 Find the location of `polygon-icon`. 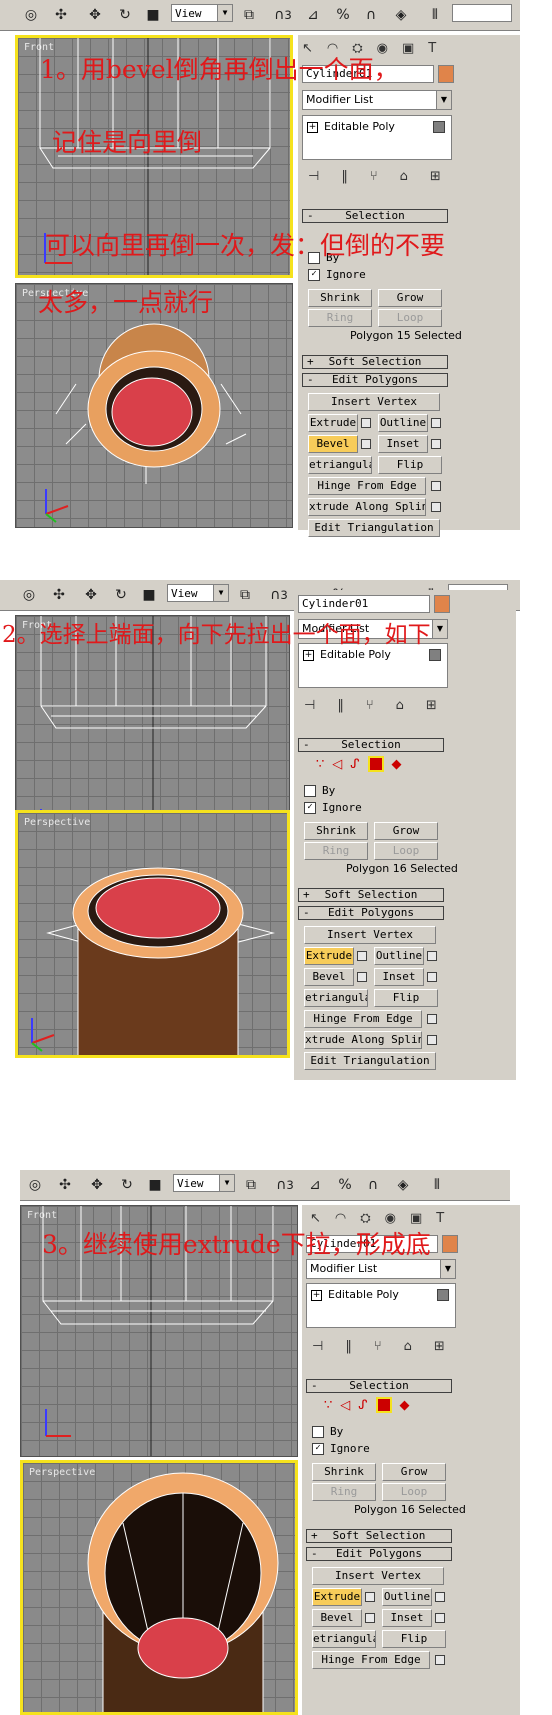

polygon-icon is located at coordinates (383, 1405).